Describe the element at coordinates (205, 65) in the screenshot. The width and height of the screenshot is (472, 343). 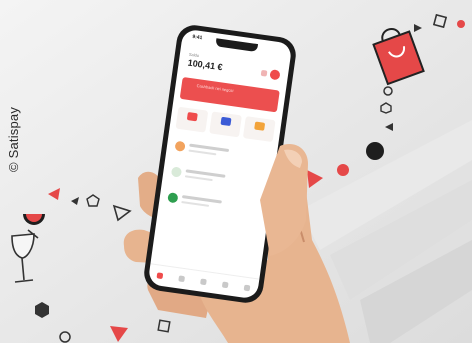
I see `balance-amount: 100,41 €` at that location.